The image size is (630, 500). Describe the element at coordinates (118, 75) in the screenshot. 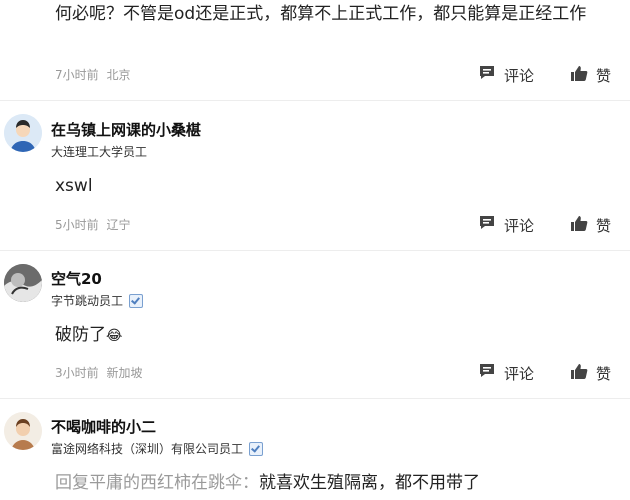

I see `comment-1-location: 北京` at that location.